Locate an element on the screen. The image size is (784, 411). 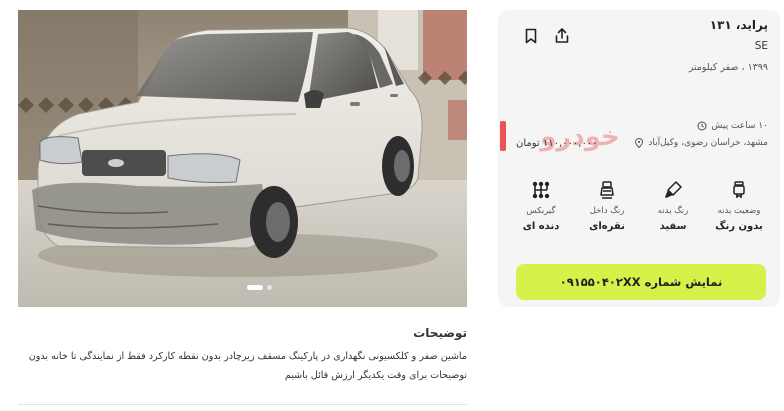
share-button is located at coordinates (562, 36).